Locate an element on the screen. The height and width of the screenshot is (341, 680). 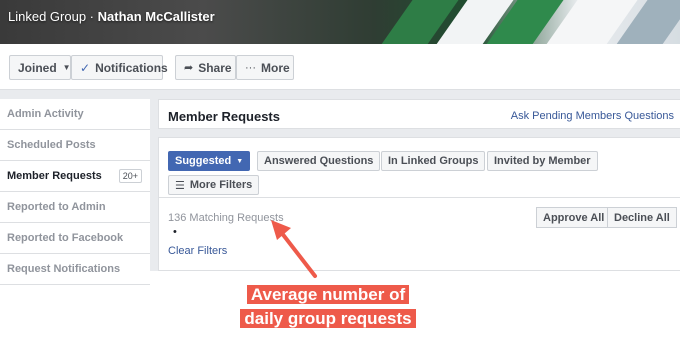
in-linked-groups-filter: In Linked Groups is located at coordinates (433, 161).